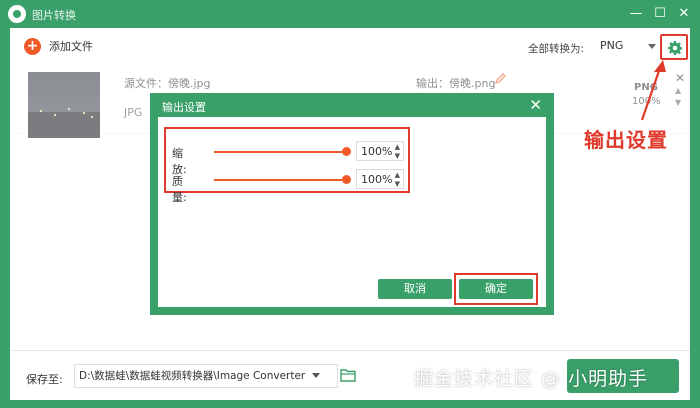 This screenshot has width=700, height=408. Describe the element at coordinates (5, 218) in the screenshot. I see `window-frame-left` at that location.